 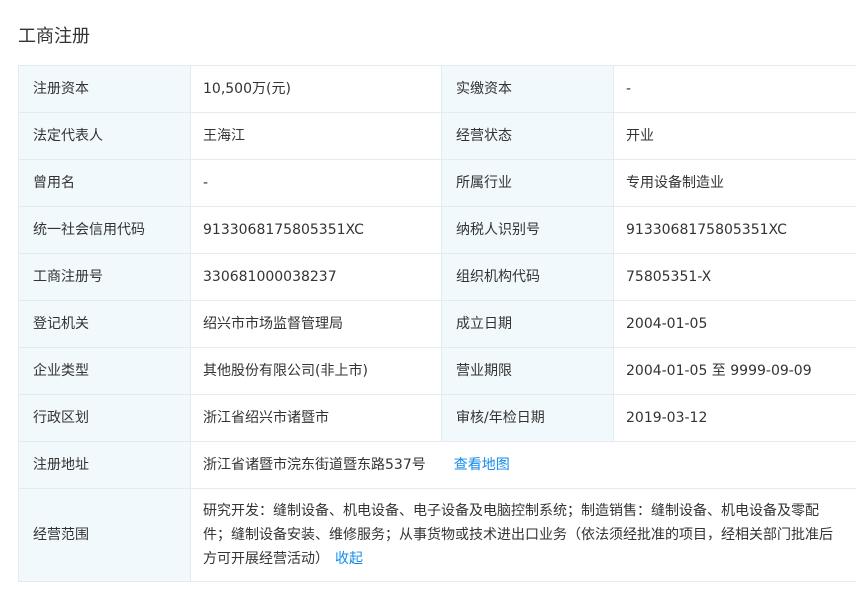 I want to click on field-label: 营业期限, so click(x=527, y=371).